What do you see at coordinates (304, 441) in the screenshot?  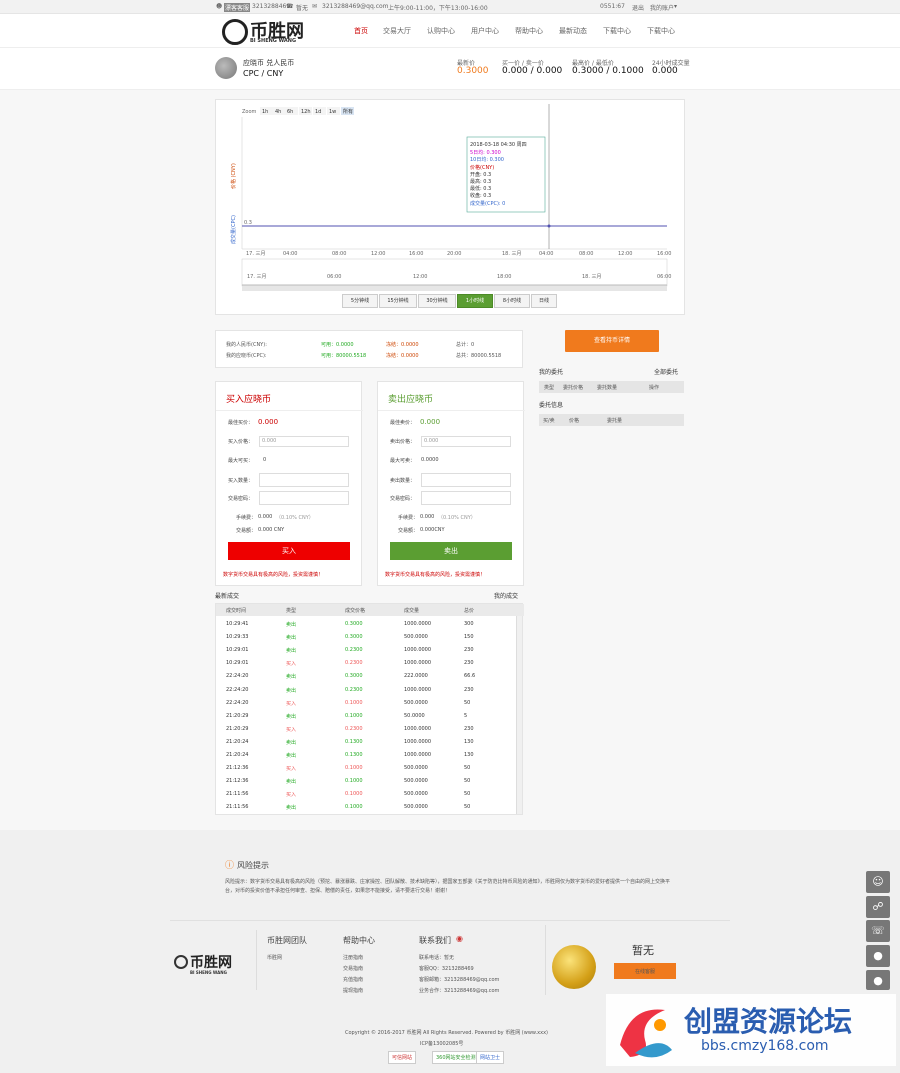 I see `buy-price-input: 0.000` at bounding box center [304, 441].